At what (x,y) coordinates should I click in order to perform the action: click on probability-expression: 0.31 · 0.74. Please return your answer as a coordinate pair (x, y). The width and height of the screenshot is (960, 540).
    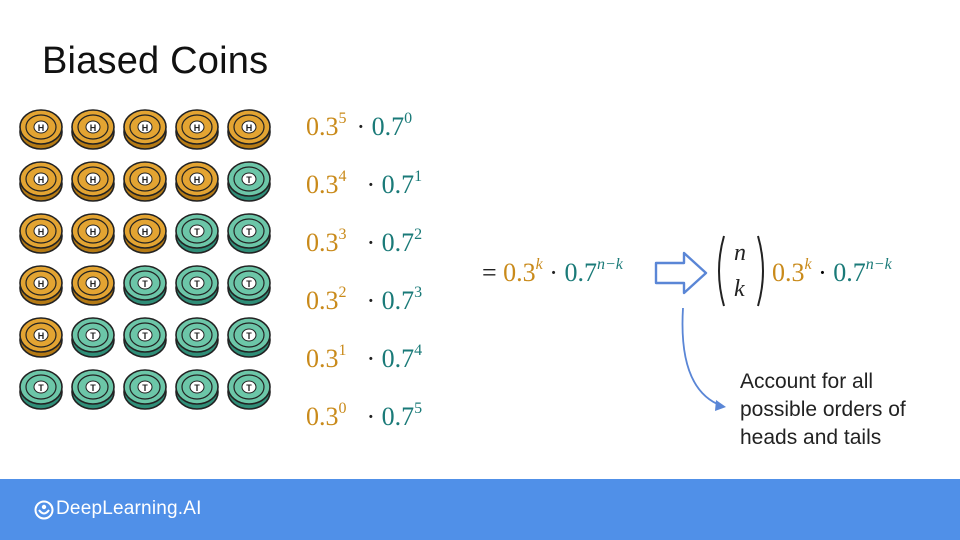
    Looking at the image, I should click on (364, 358).